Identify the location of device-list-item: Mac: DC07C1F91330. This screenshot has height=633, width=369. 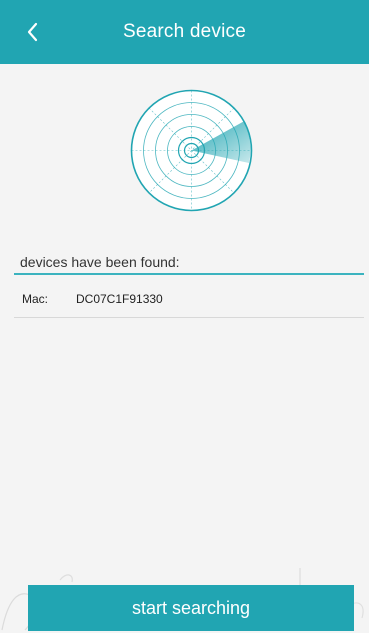
(189, 300).